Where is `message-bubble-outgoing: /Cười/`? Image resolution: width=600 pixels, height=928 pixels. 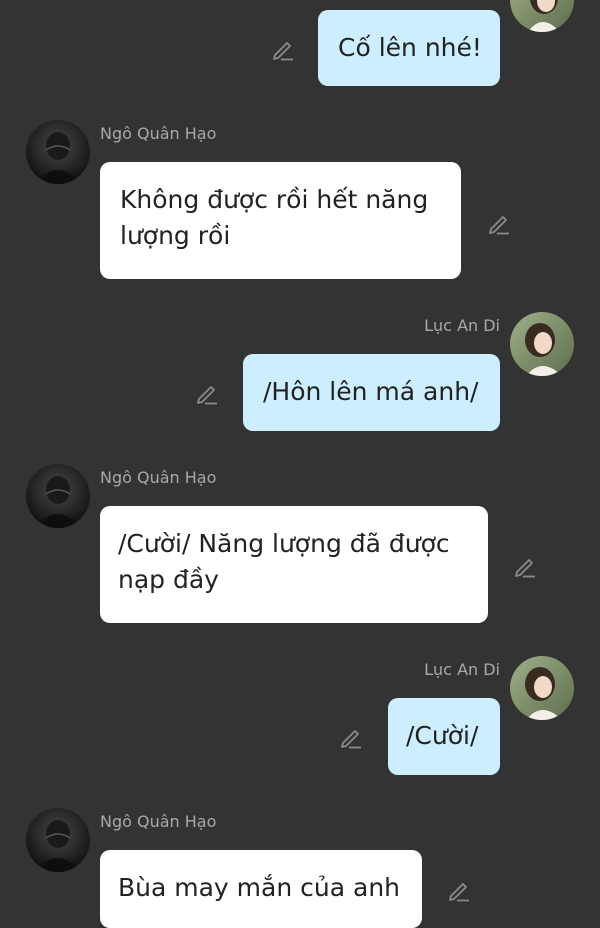
message-bubble-outgoing: /Cười/ is located at coordinates (444, 736).